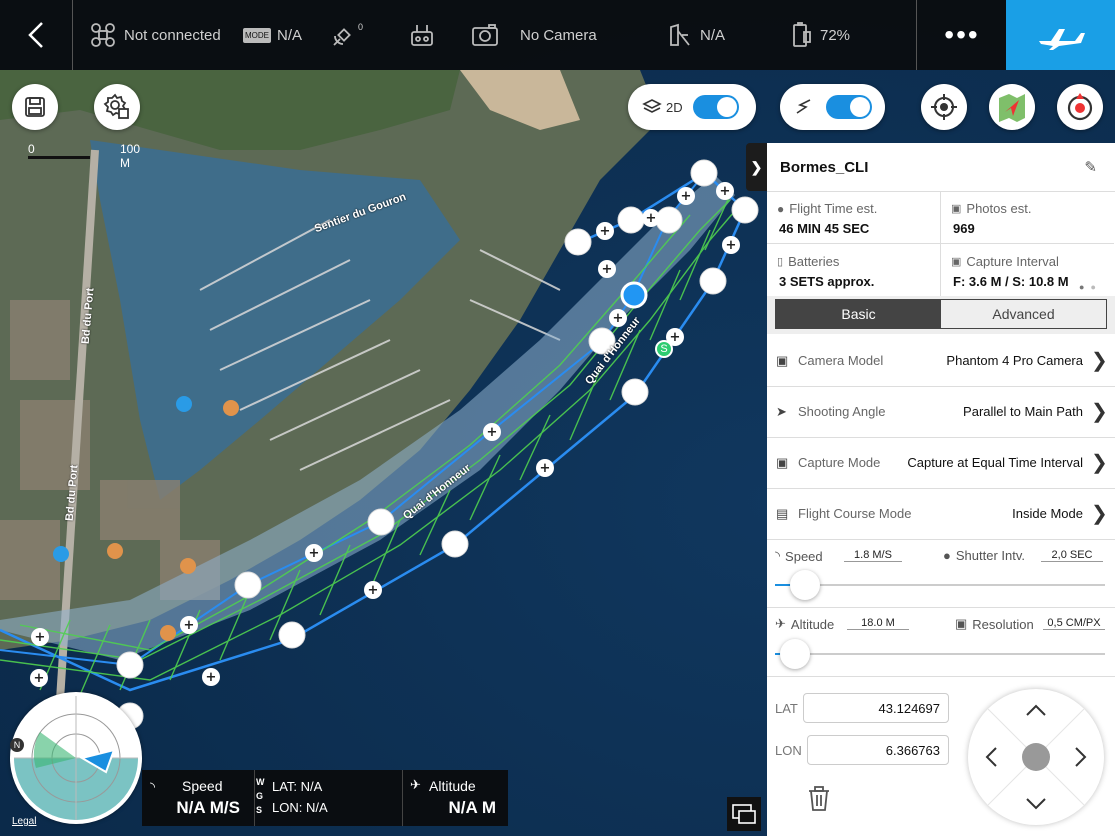 Image resolution: width=1115 pixels, height=836 pixels. Describe the element at coordinates (452, 786) in the screenshot. I see `hud-altitude-label: Altitude` at that location.